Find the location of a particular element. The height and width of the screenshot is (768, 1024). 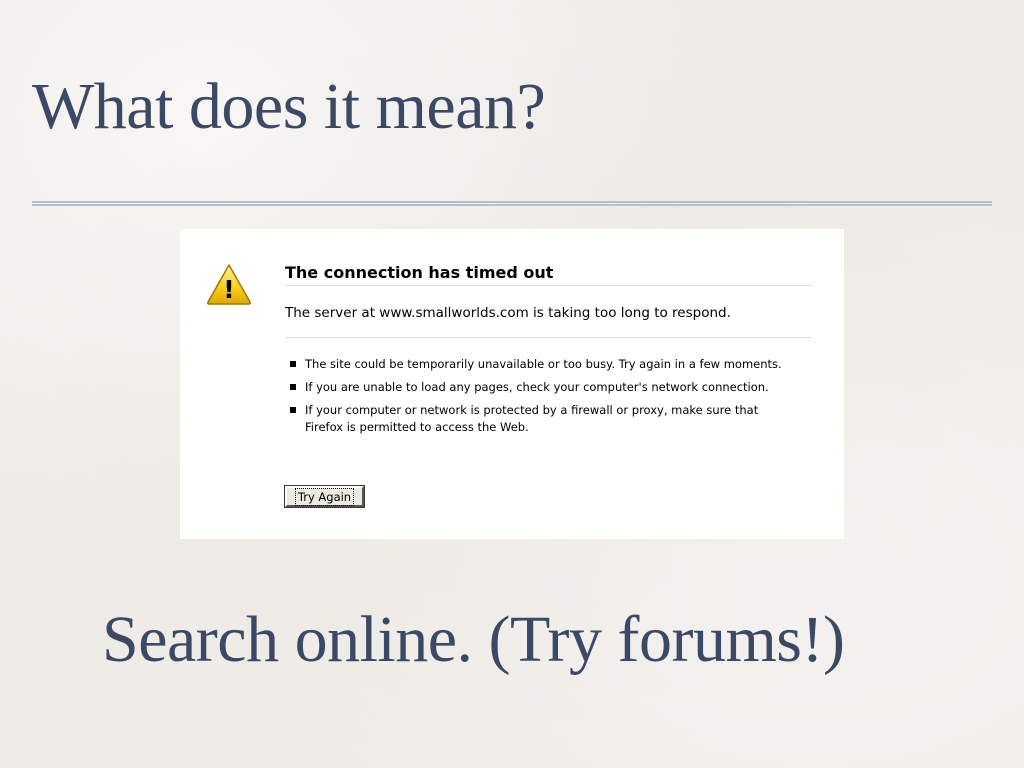

try-again-label: Try Again is located at coordinates (324, 497).